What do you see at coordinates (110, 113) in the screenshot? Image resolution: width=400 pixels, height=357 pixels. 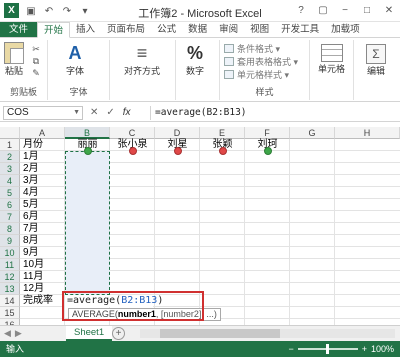 I see `enter-icon: ✓` at bounding box center [110, 113].